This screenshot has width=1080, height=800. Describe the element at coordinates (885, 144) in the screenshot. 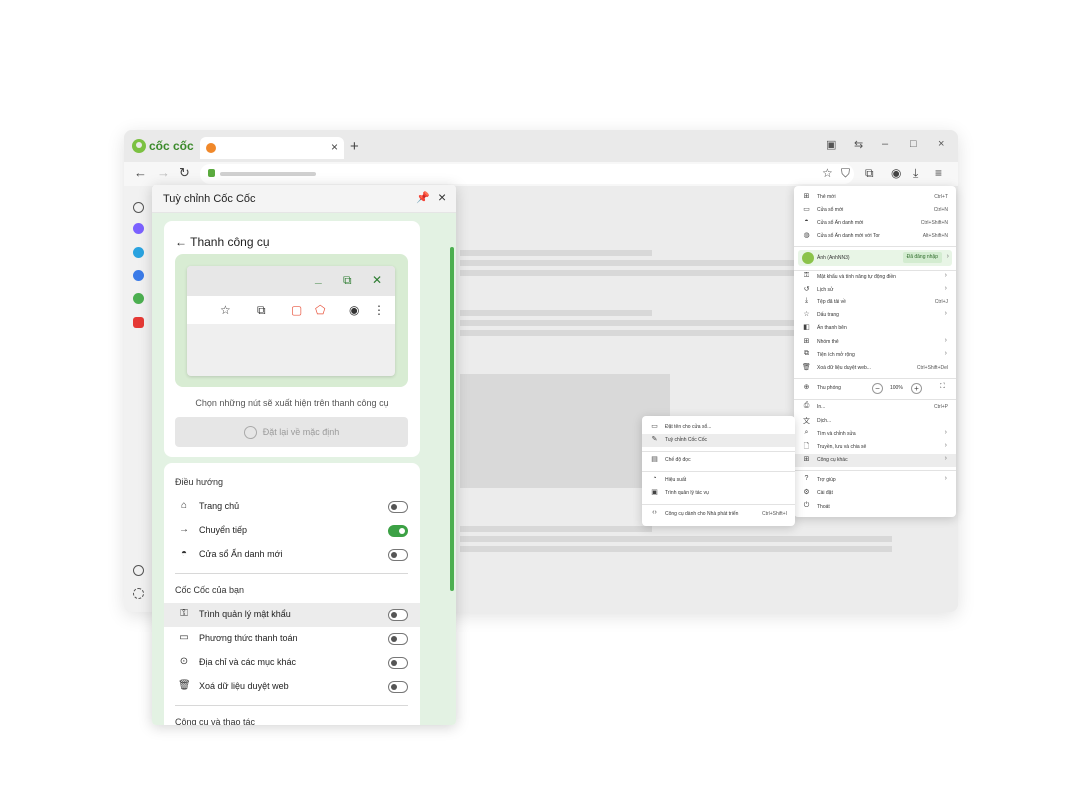

I see `minimize-button: –` at that location.